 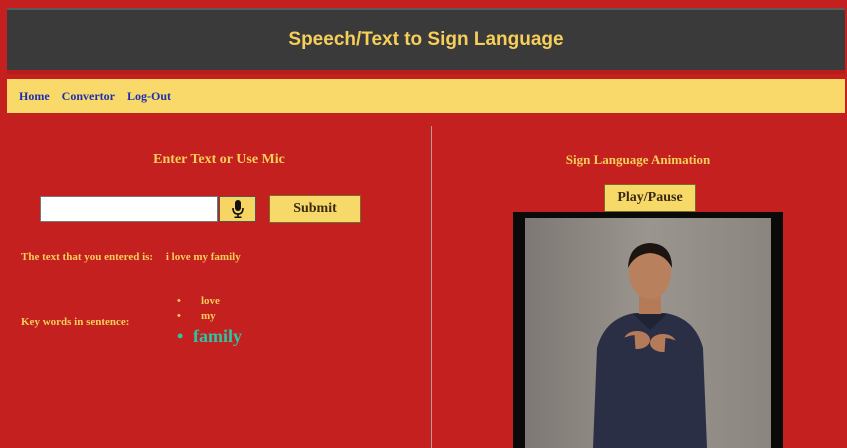 I want to click on nav-home-link: Home, so click(x=34, y=96).